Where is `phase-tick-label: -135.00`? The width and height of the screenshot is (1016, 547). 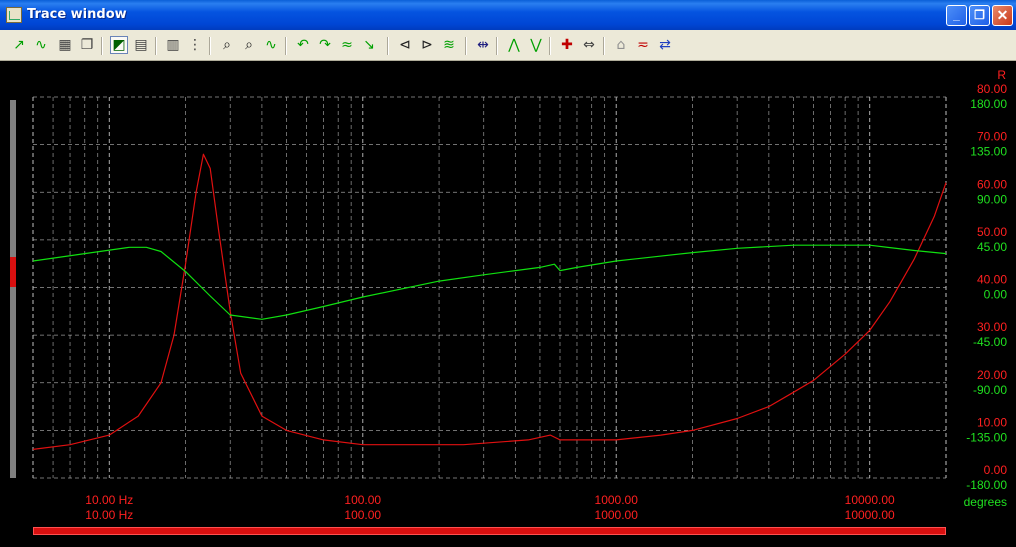
phase-tick-label: -135.00 is located at coordinates (986, 437).